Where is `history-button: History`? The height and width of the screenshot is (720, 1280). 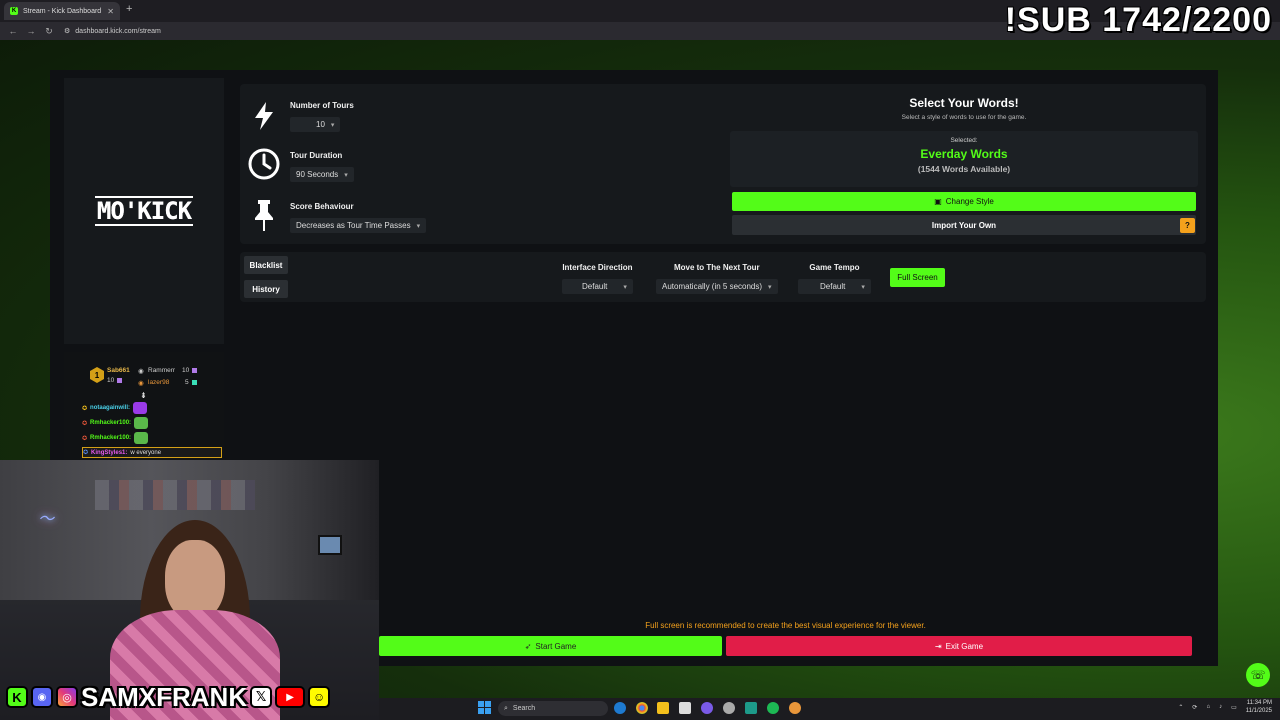 history-button: History is located at coordinates (266, 289).